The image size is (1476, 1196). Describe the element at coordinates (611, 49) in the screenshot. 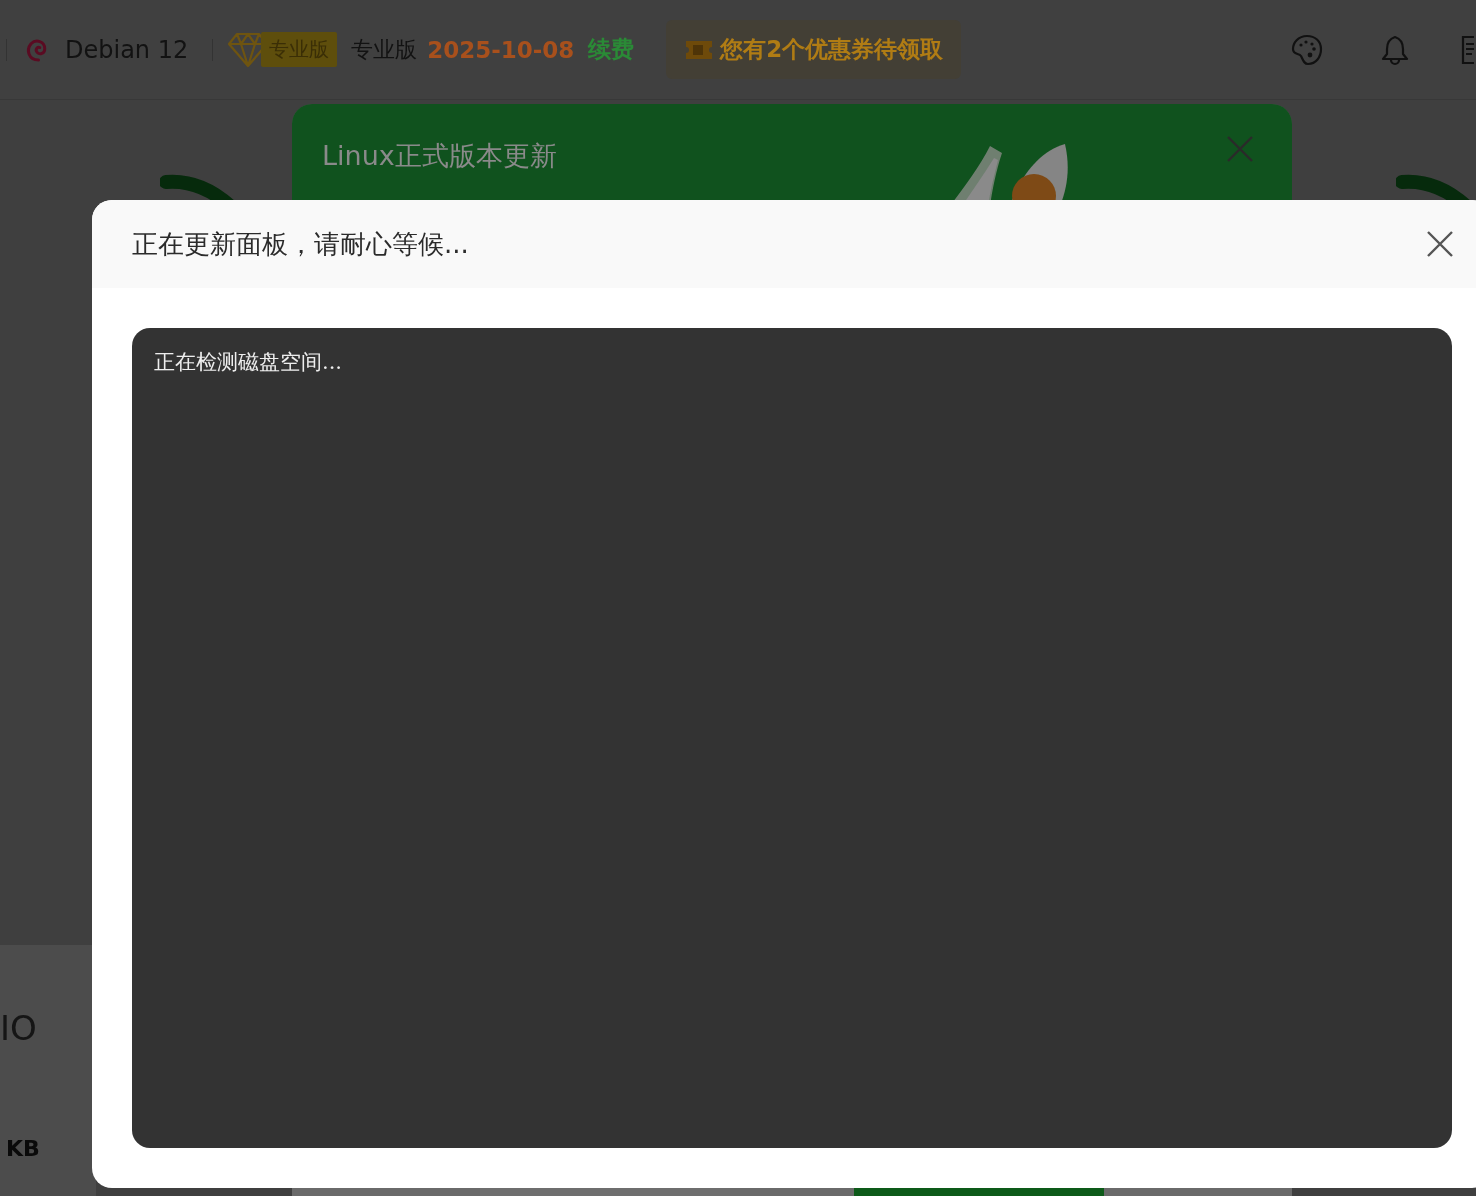

I see `renew-link: 续费` at that location.